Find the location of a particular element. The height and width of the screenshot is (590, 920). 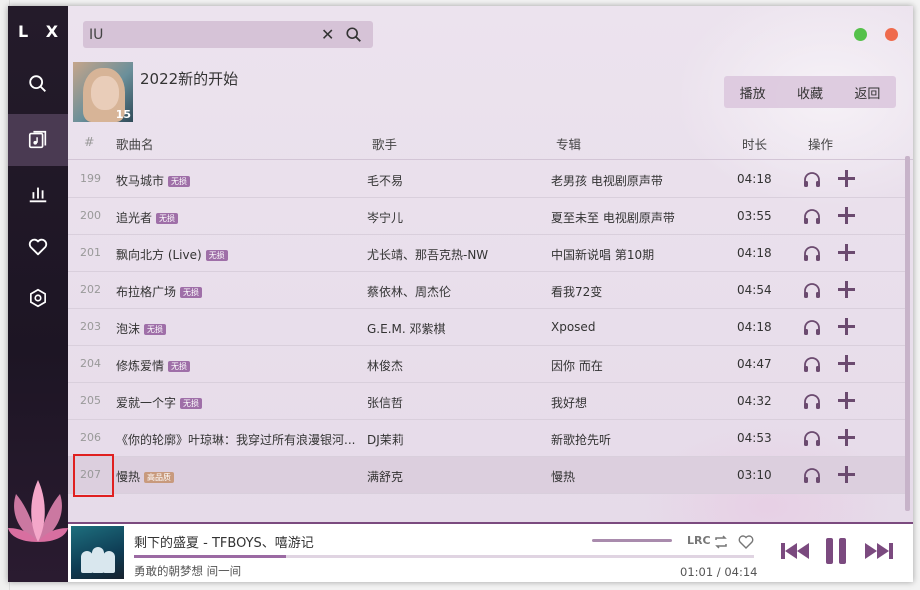

song-name: 泡沫 无损 is located at coordinates (239, 328).